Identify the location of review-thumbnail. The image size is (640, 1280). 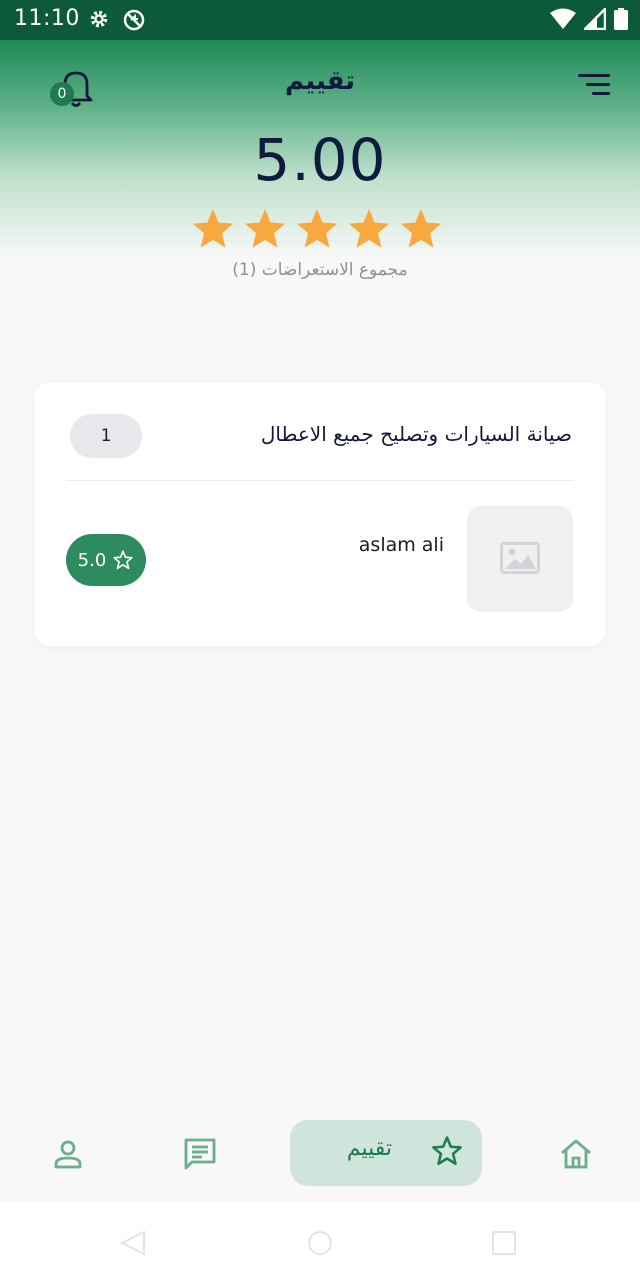
(520, 559).